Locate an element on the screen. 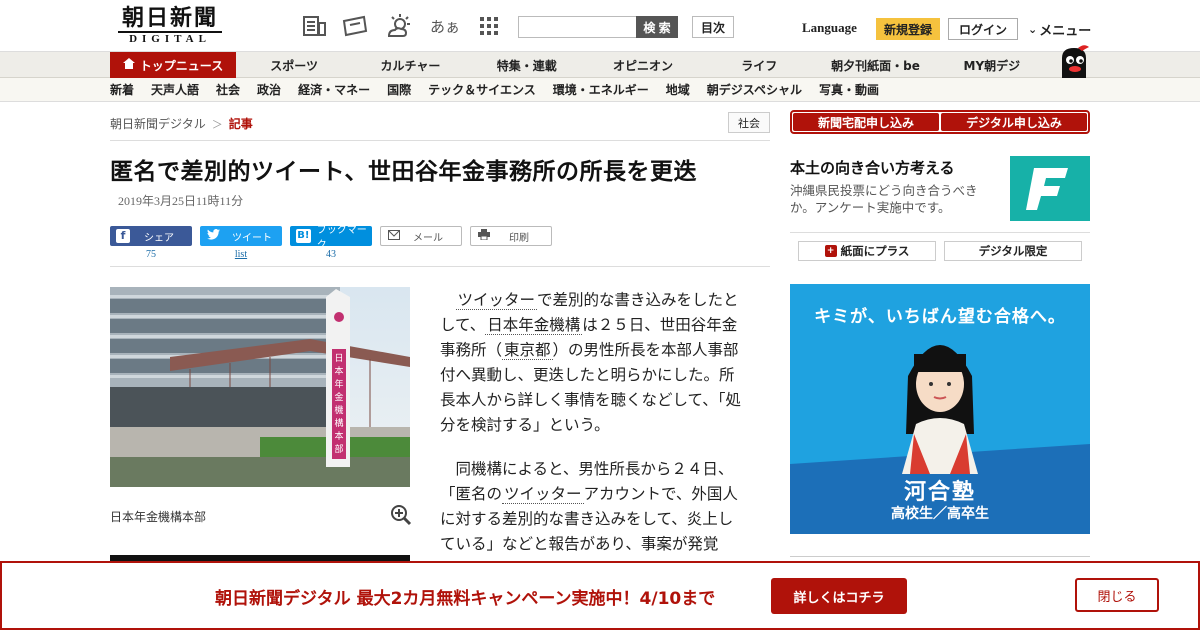  hatena-bookmark-label: ブックマーク is located at coordinates (341, 238).